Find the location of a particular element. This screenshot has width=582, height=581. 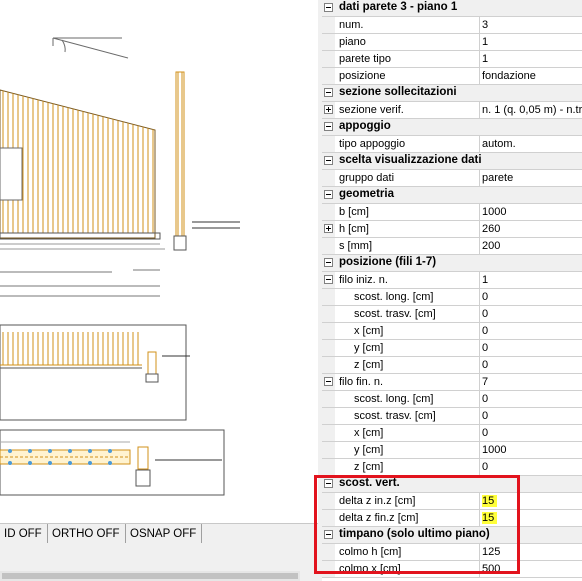

category-header: scelta visualizzazione dati is located at coordinates (452, 161).